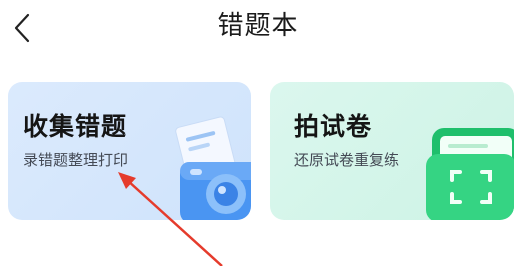 This screenshot has width=516, height=266. Describe the element at coordinates (347, 160) in the screenshot. I see `card-subtitle: 还原试卷重复练` at that location.